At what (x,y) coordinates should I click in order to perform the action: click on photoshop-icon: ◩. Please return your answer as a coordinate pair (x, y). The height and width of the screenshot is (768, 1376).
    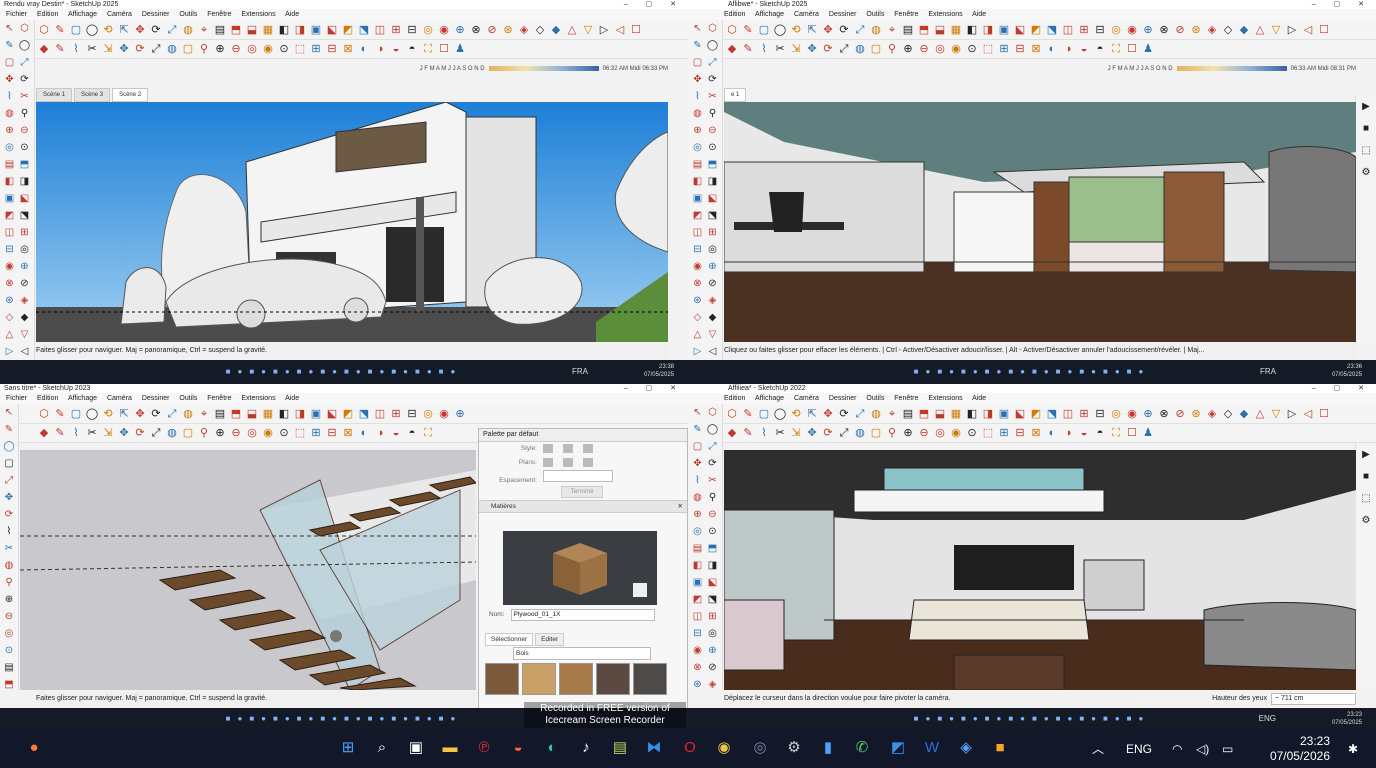
    Looking at the image, I should click on (898, 748).